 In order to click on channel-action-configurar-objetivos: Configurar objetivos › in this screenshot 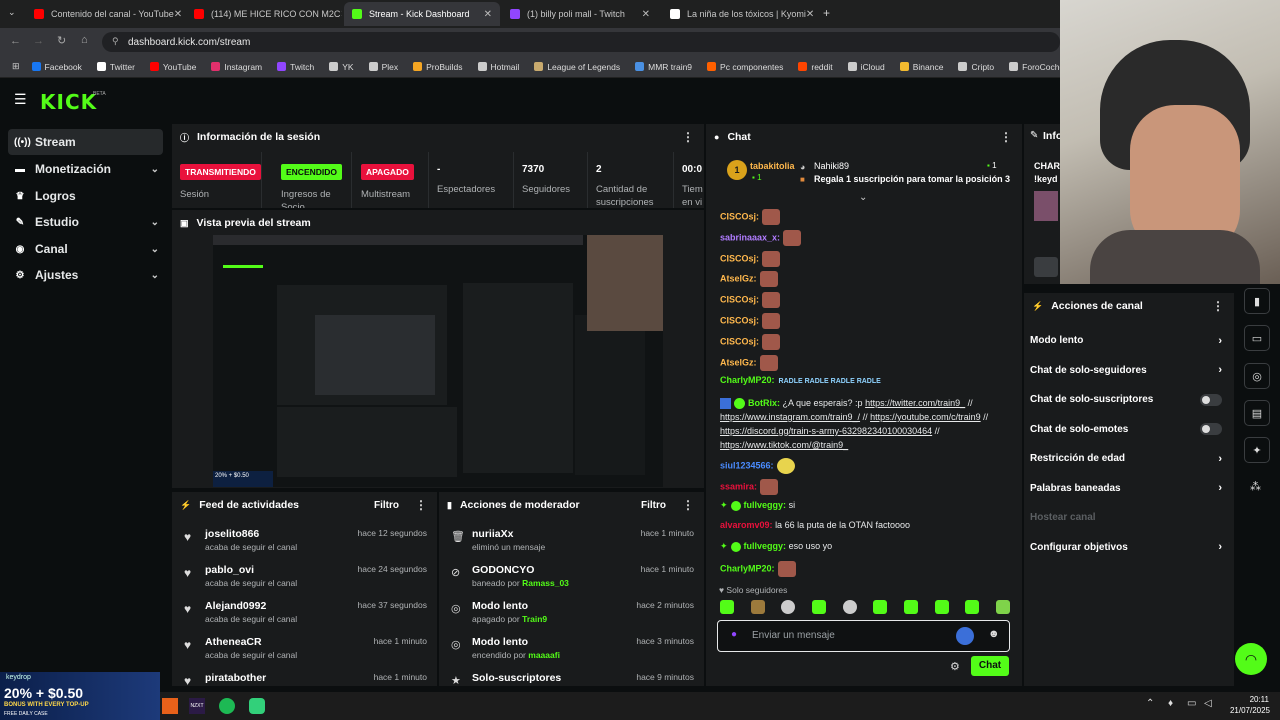, I will do `click(1126, 547)`.